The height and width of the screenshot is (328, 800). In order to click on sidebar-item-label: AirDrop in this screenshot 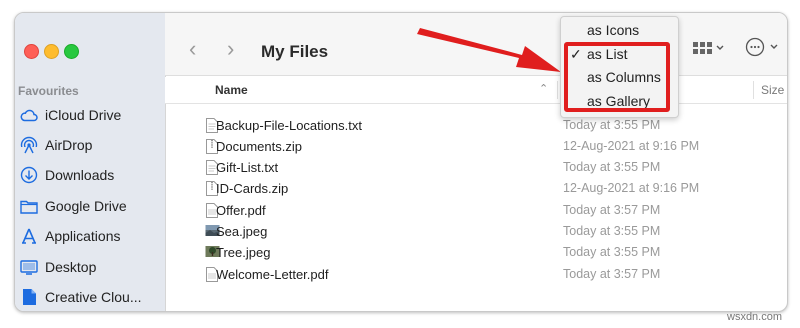, I will do `click(69, 145)`.